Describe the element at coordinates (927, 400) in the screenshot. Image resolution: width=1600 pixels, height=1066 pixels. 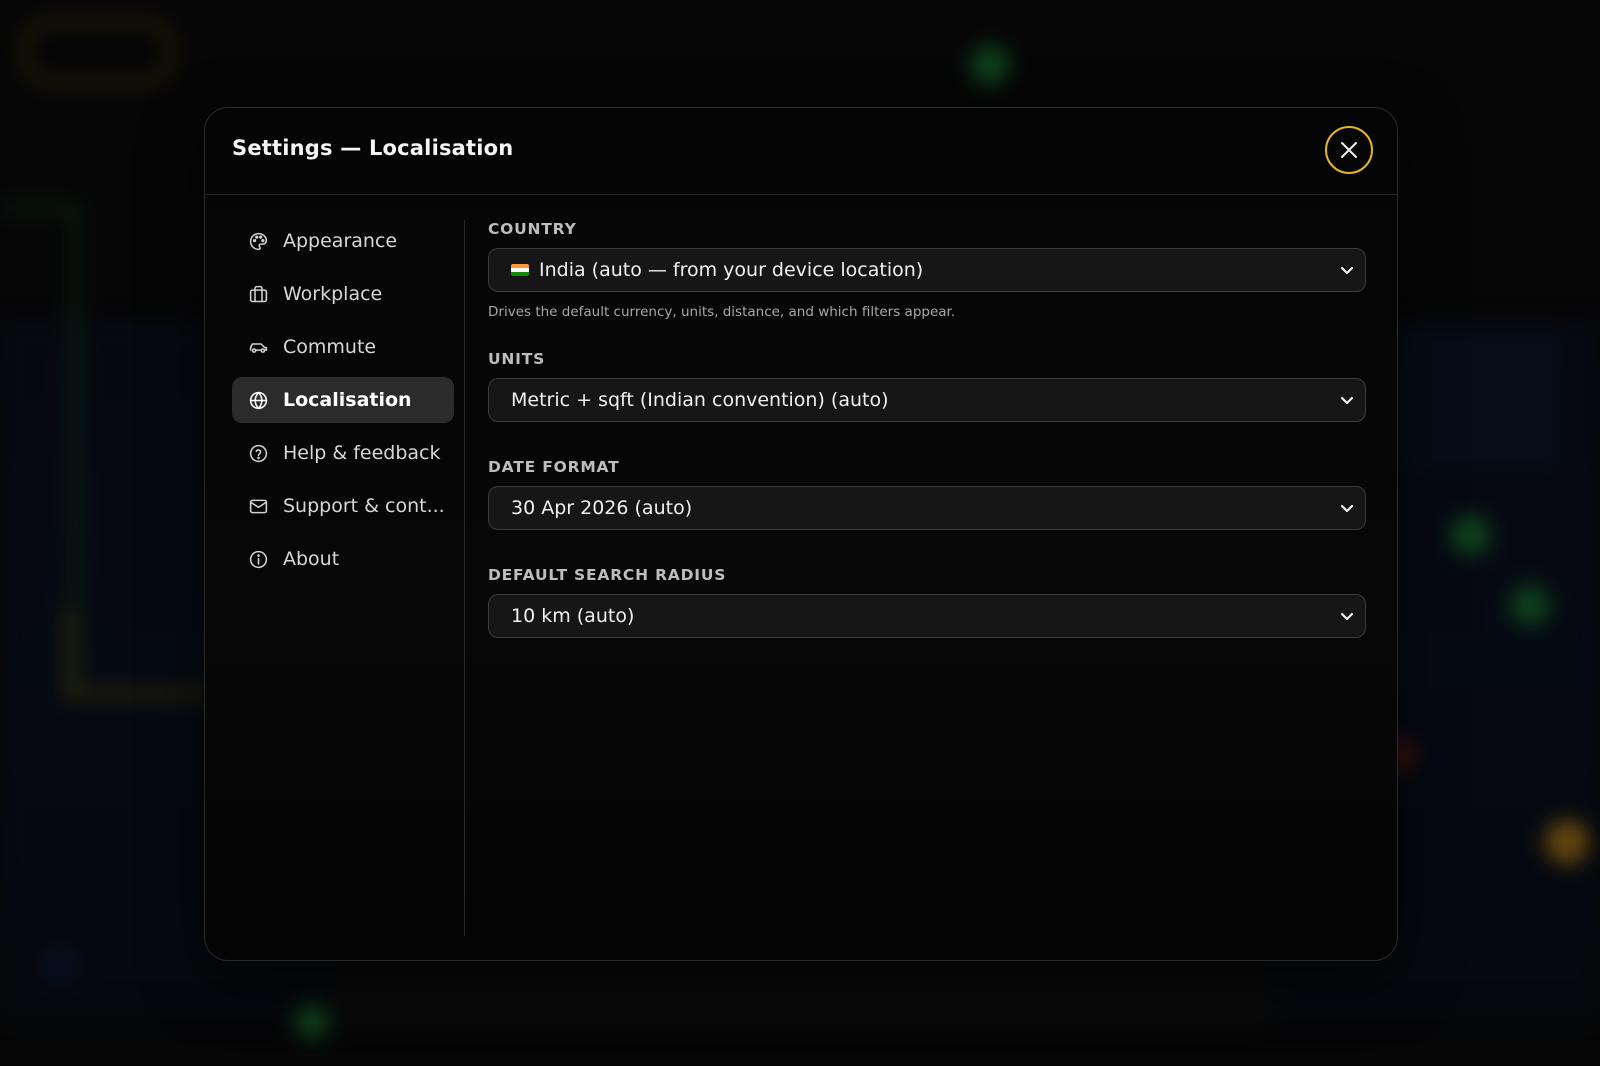
I see `units-select: Metric + sqft (Indian convention) (auto)` at that location.